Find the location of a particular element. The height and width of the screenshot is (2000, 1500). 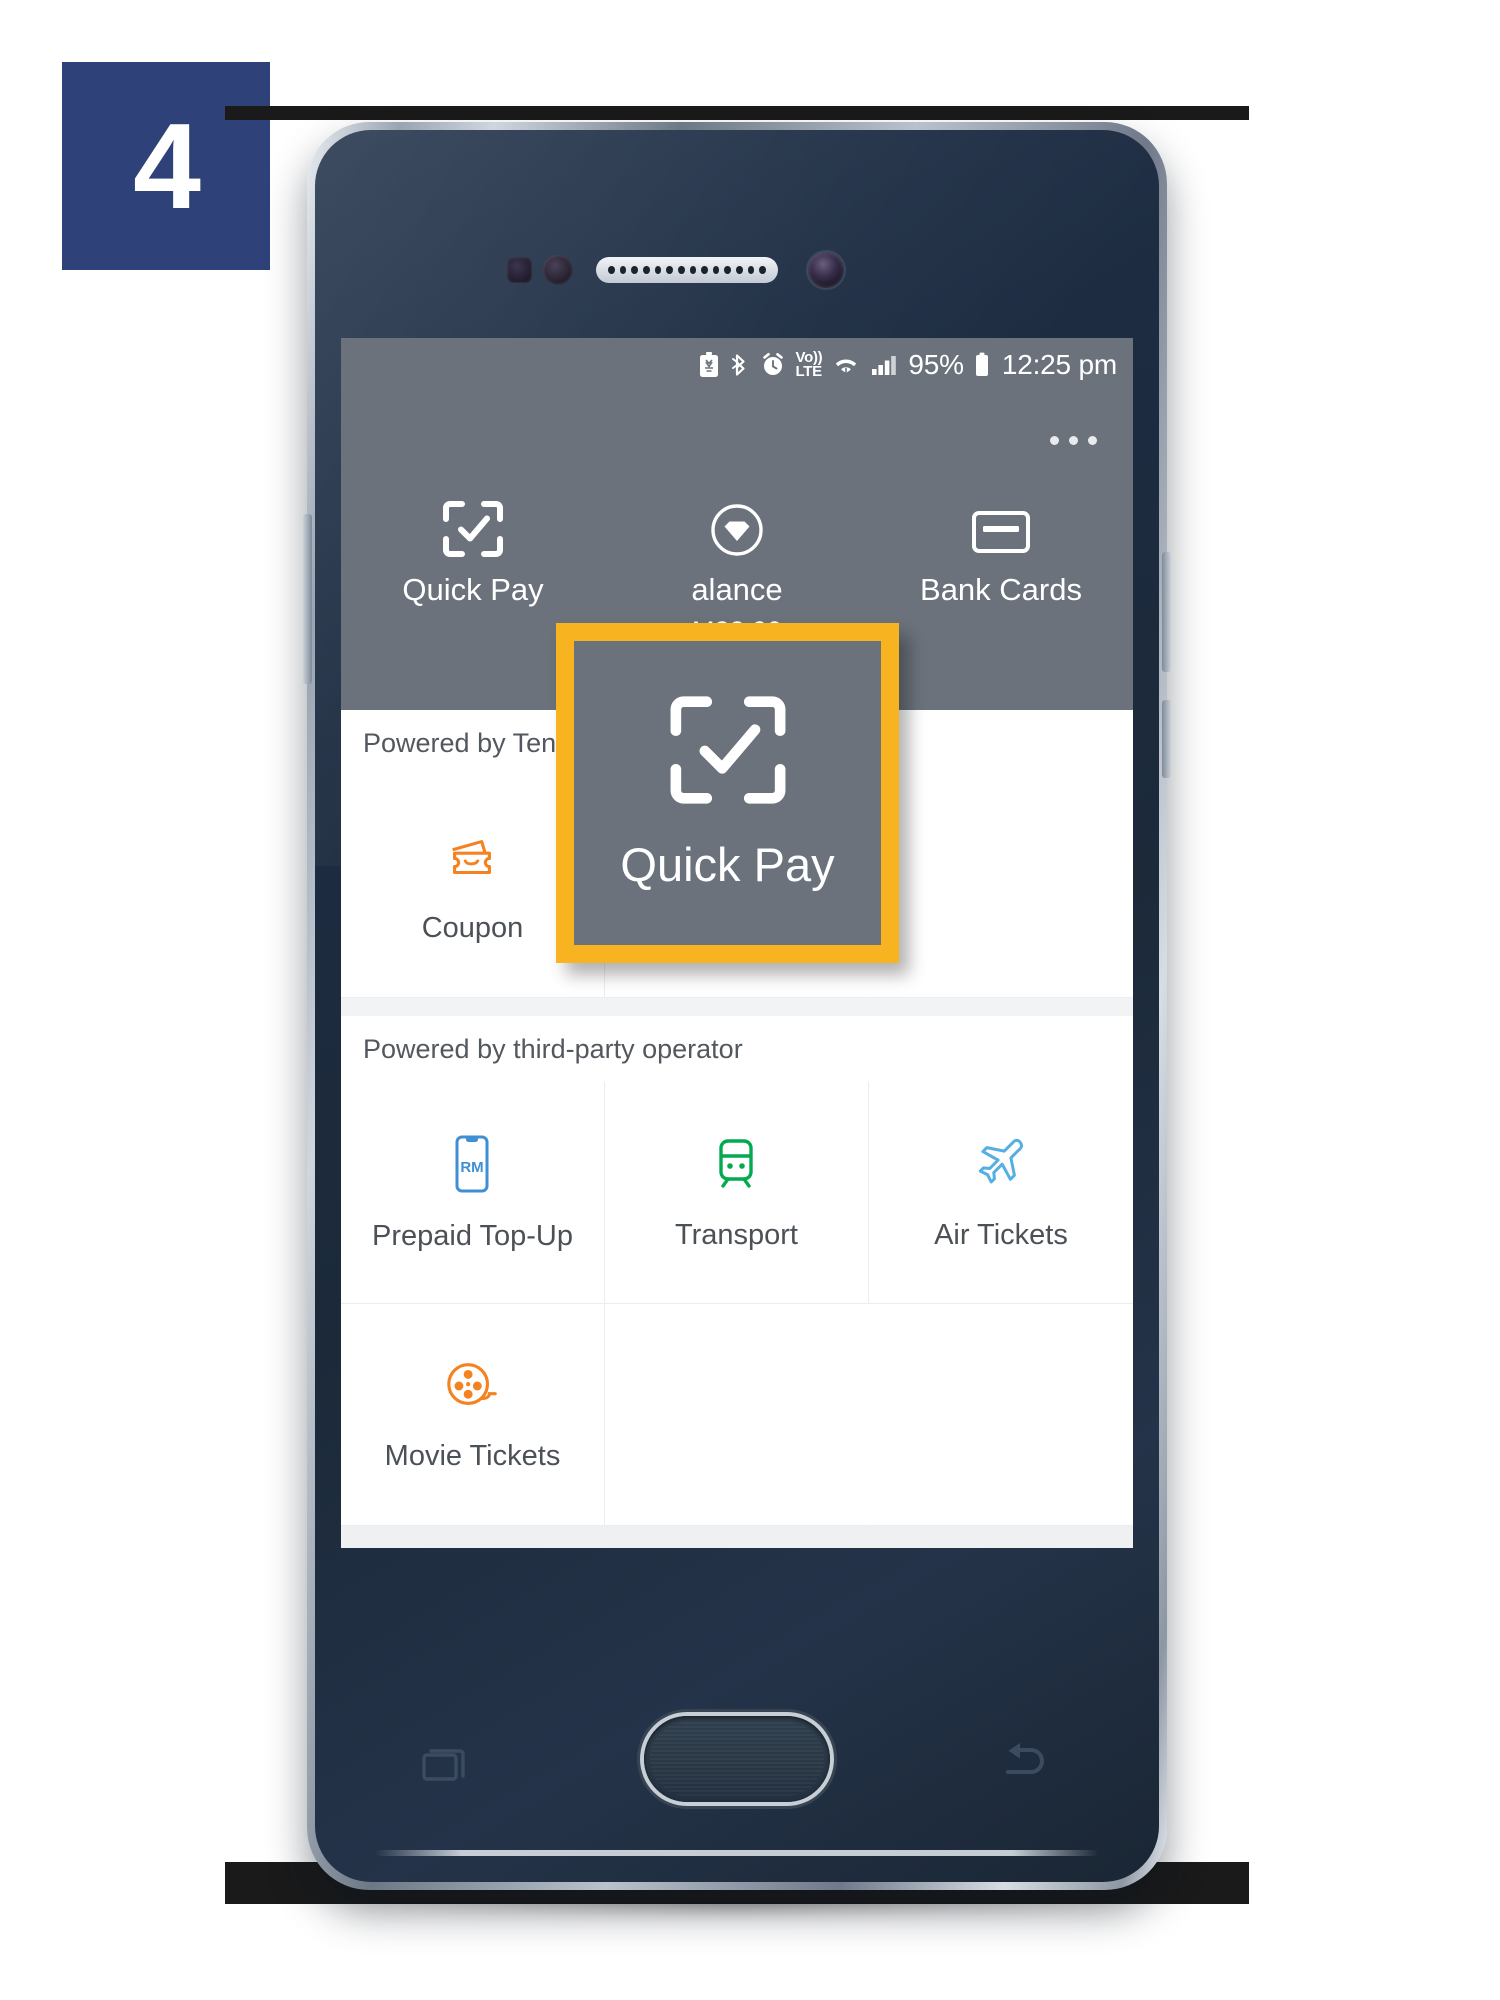

volte-icon: Vo)) LTE is located at coordinates (809, 365).